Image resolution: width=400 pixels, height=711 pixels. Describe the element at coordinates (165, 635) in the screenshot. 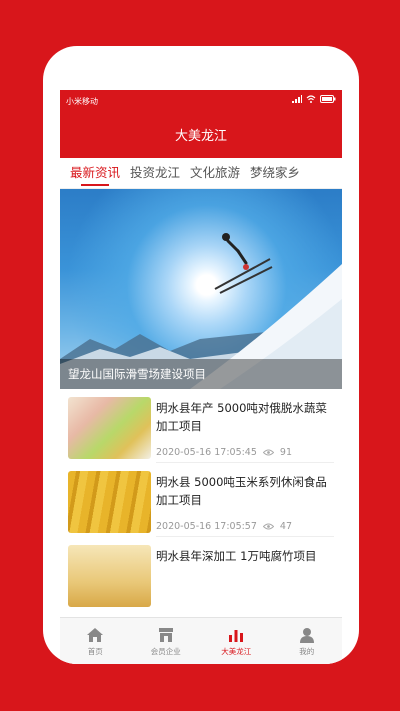

I see `store-icon` at that location.